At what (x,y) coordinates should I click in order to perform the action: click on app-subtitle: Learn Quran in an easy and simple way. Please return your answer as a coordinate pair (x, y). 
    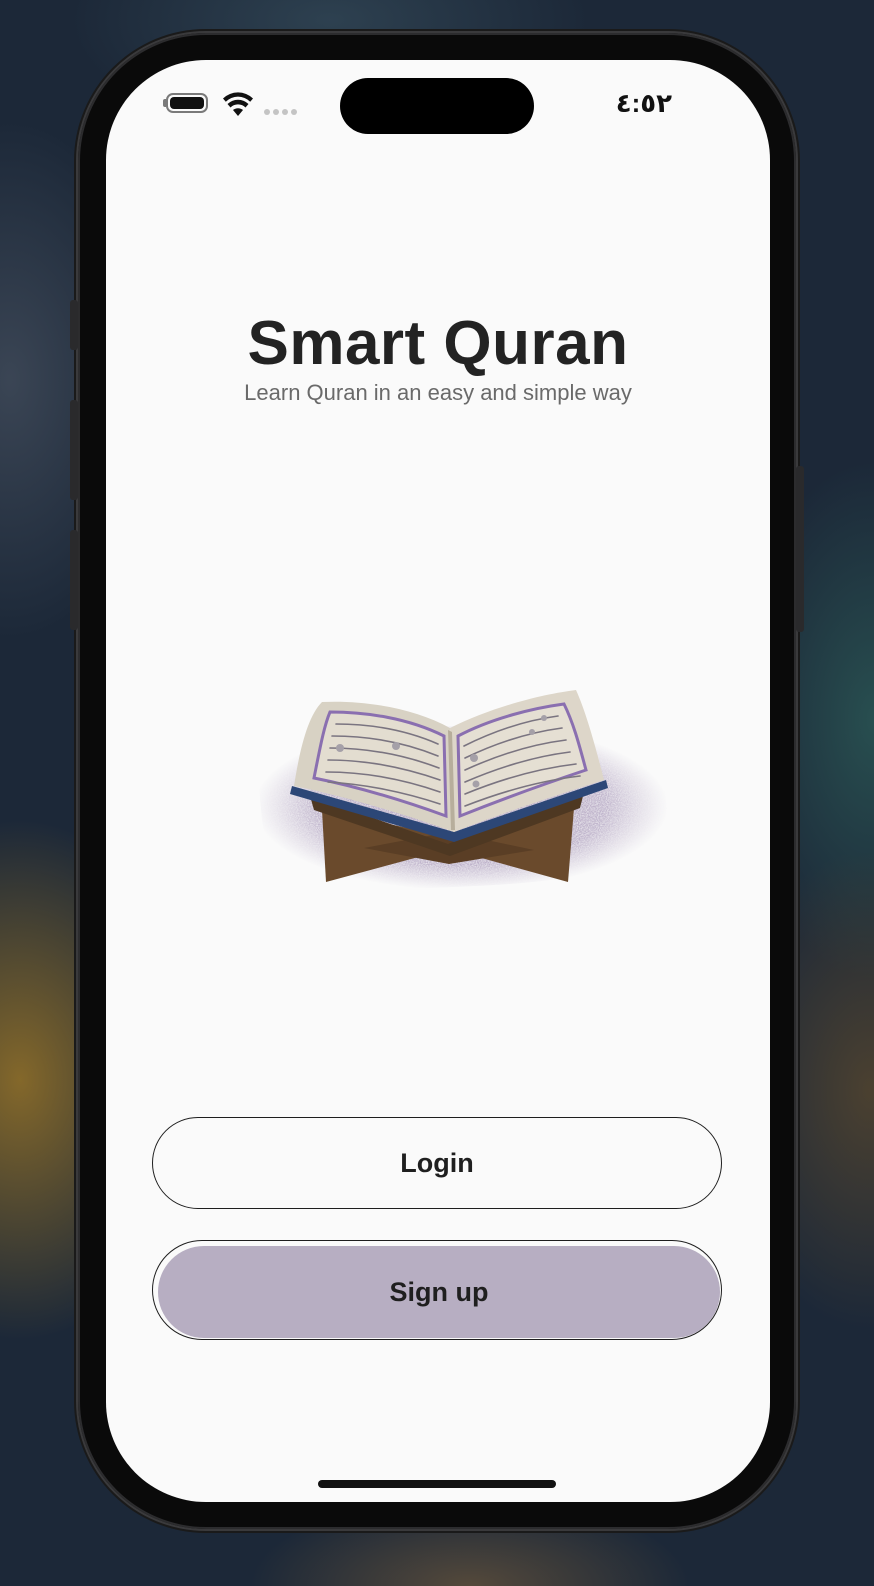
    Looking at the image, I should click on (438, 392).